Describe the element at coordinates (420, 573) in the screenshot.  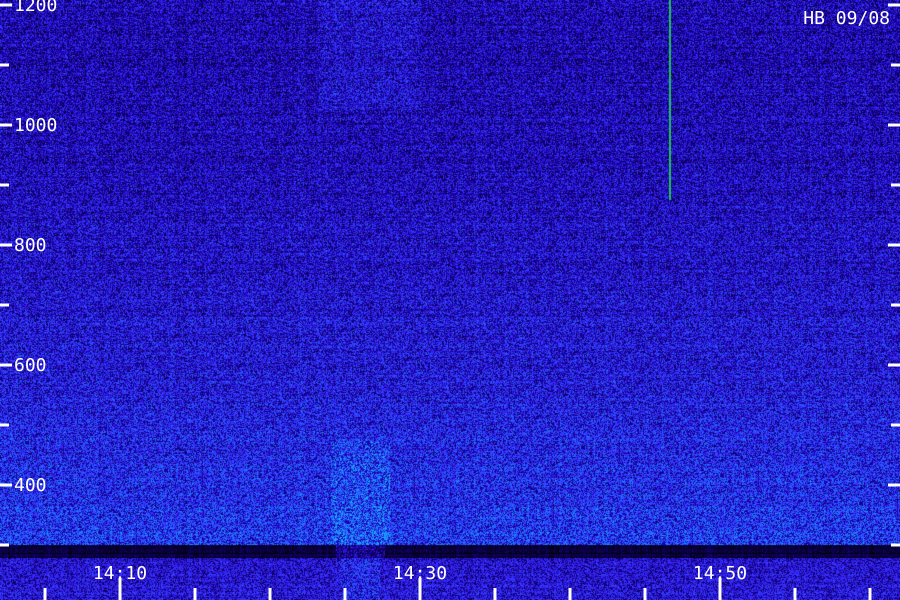
I see `x-tick-label: 14:30` at that location.